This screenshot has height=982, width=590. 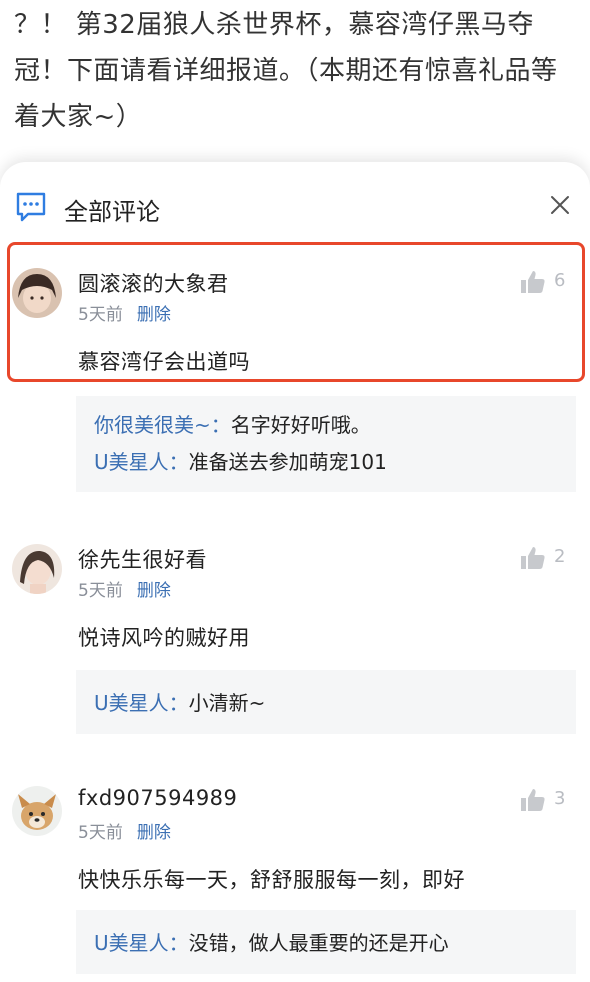 I want to click on reply-item: U美星人：没错，做人最重要的还是开心, so click(x=271, y=941).